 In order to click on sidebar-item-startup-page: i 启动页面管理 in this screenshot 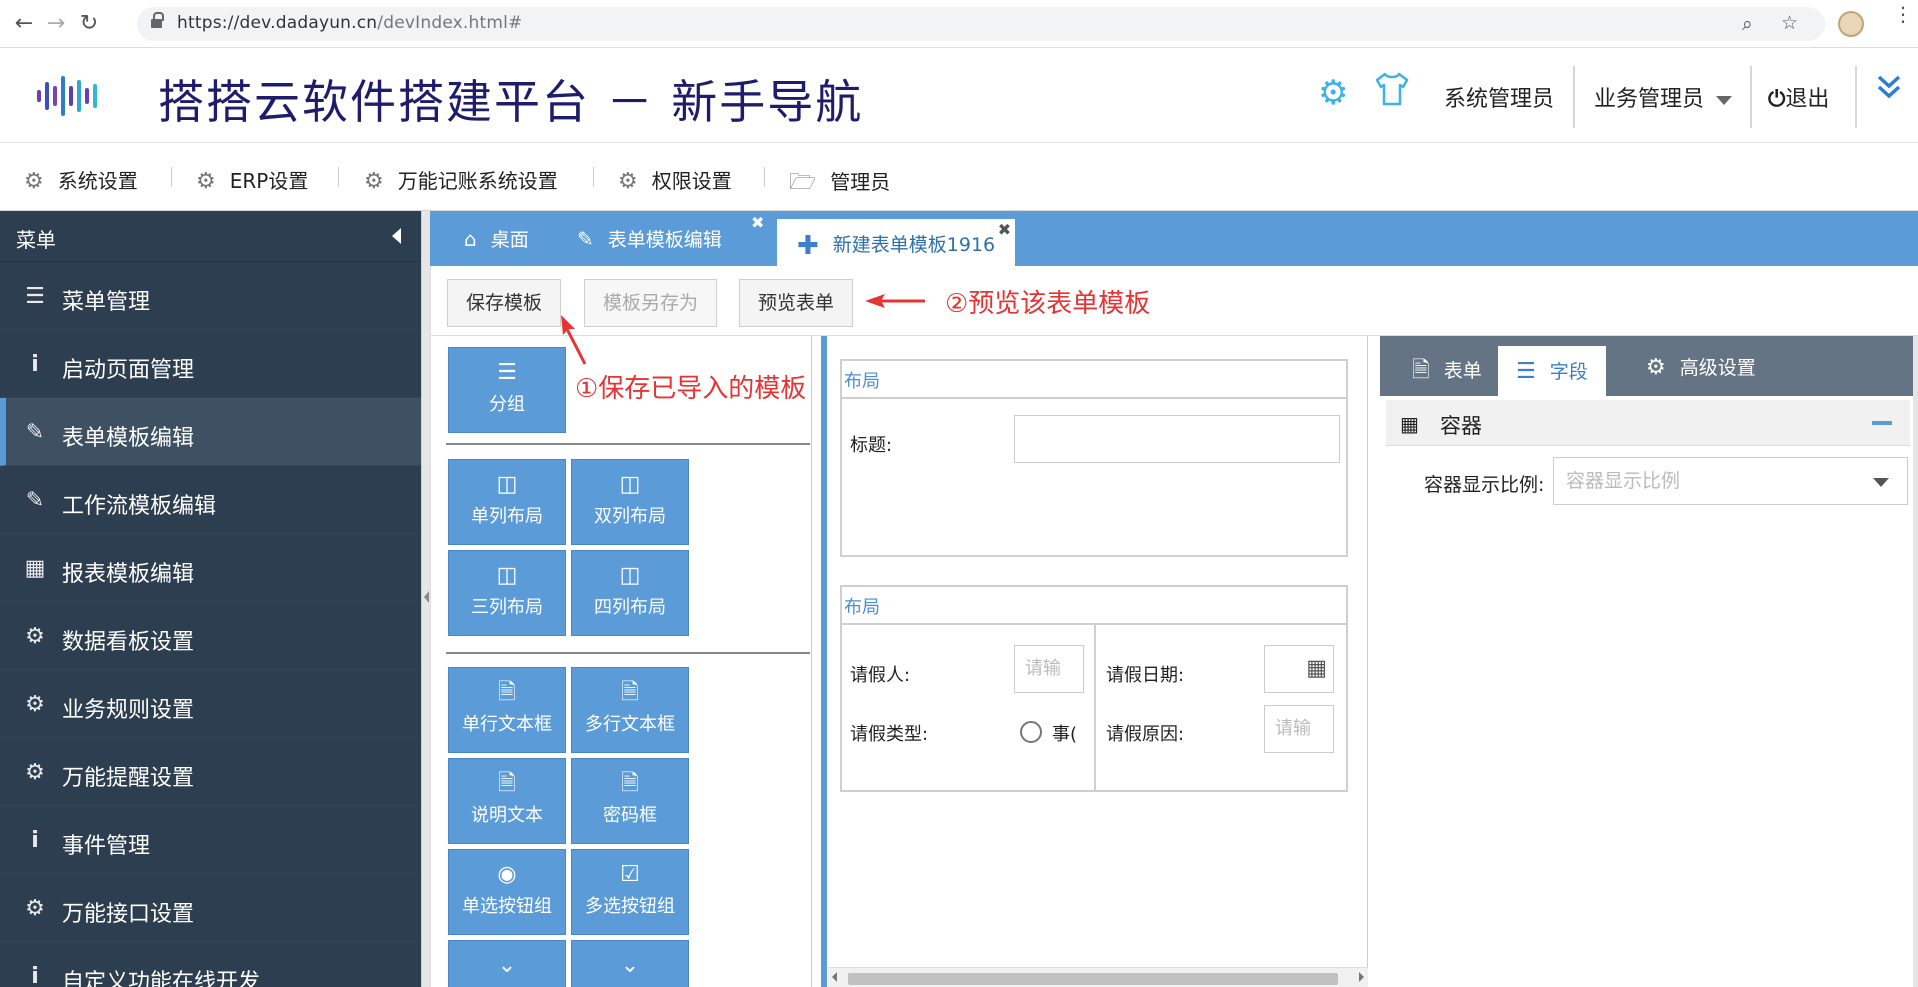, I will do `click(210, 364)`.